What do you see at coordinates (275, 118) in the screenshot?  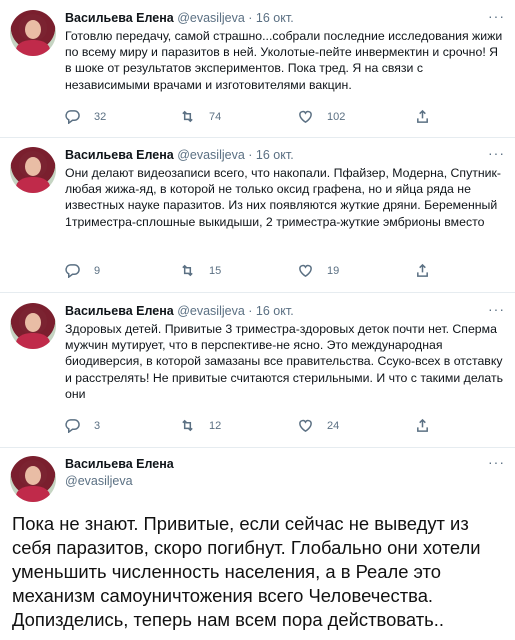 I see `tweet-actions: 32 74 102` at bounding box center [275, 118].